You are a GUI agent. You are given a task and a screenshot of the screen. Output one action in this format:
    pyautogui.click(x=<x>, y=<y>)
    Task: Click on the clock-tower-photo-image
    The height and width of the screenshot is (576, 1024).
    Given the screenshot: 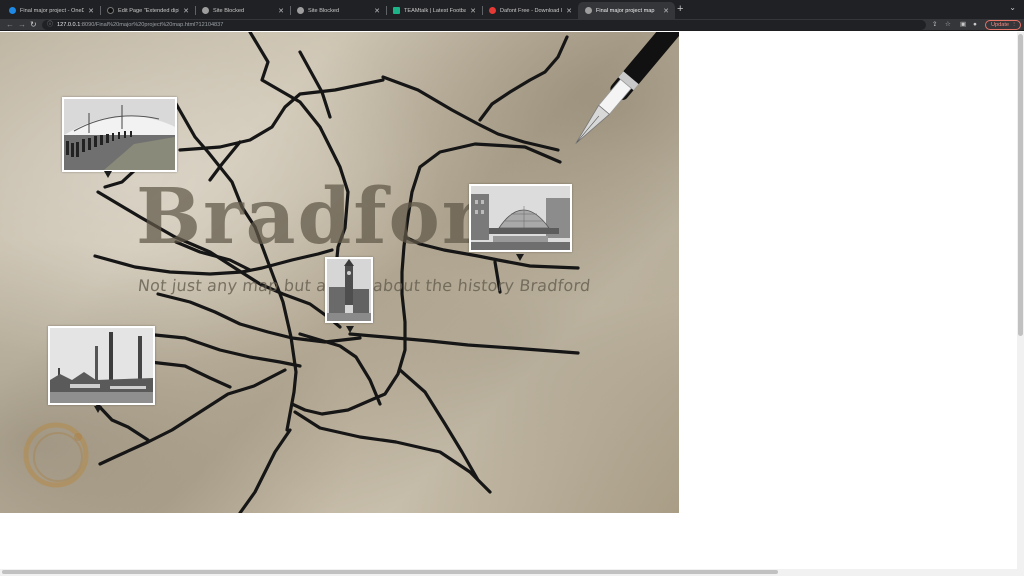 What is the action you would take?
    pyautogui.click(x=349, y=290)
    